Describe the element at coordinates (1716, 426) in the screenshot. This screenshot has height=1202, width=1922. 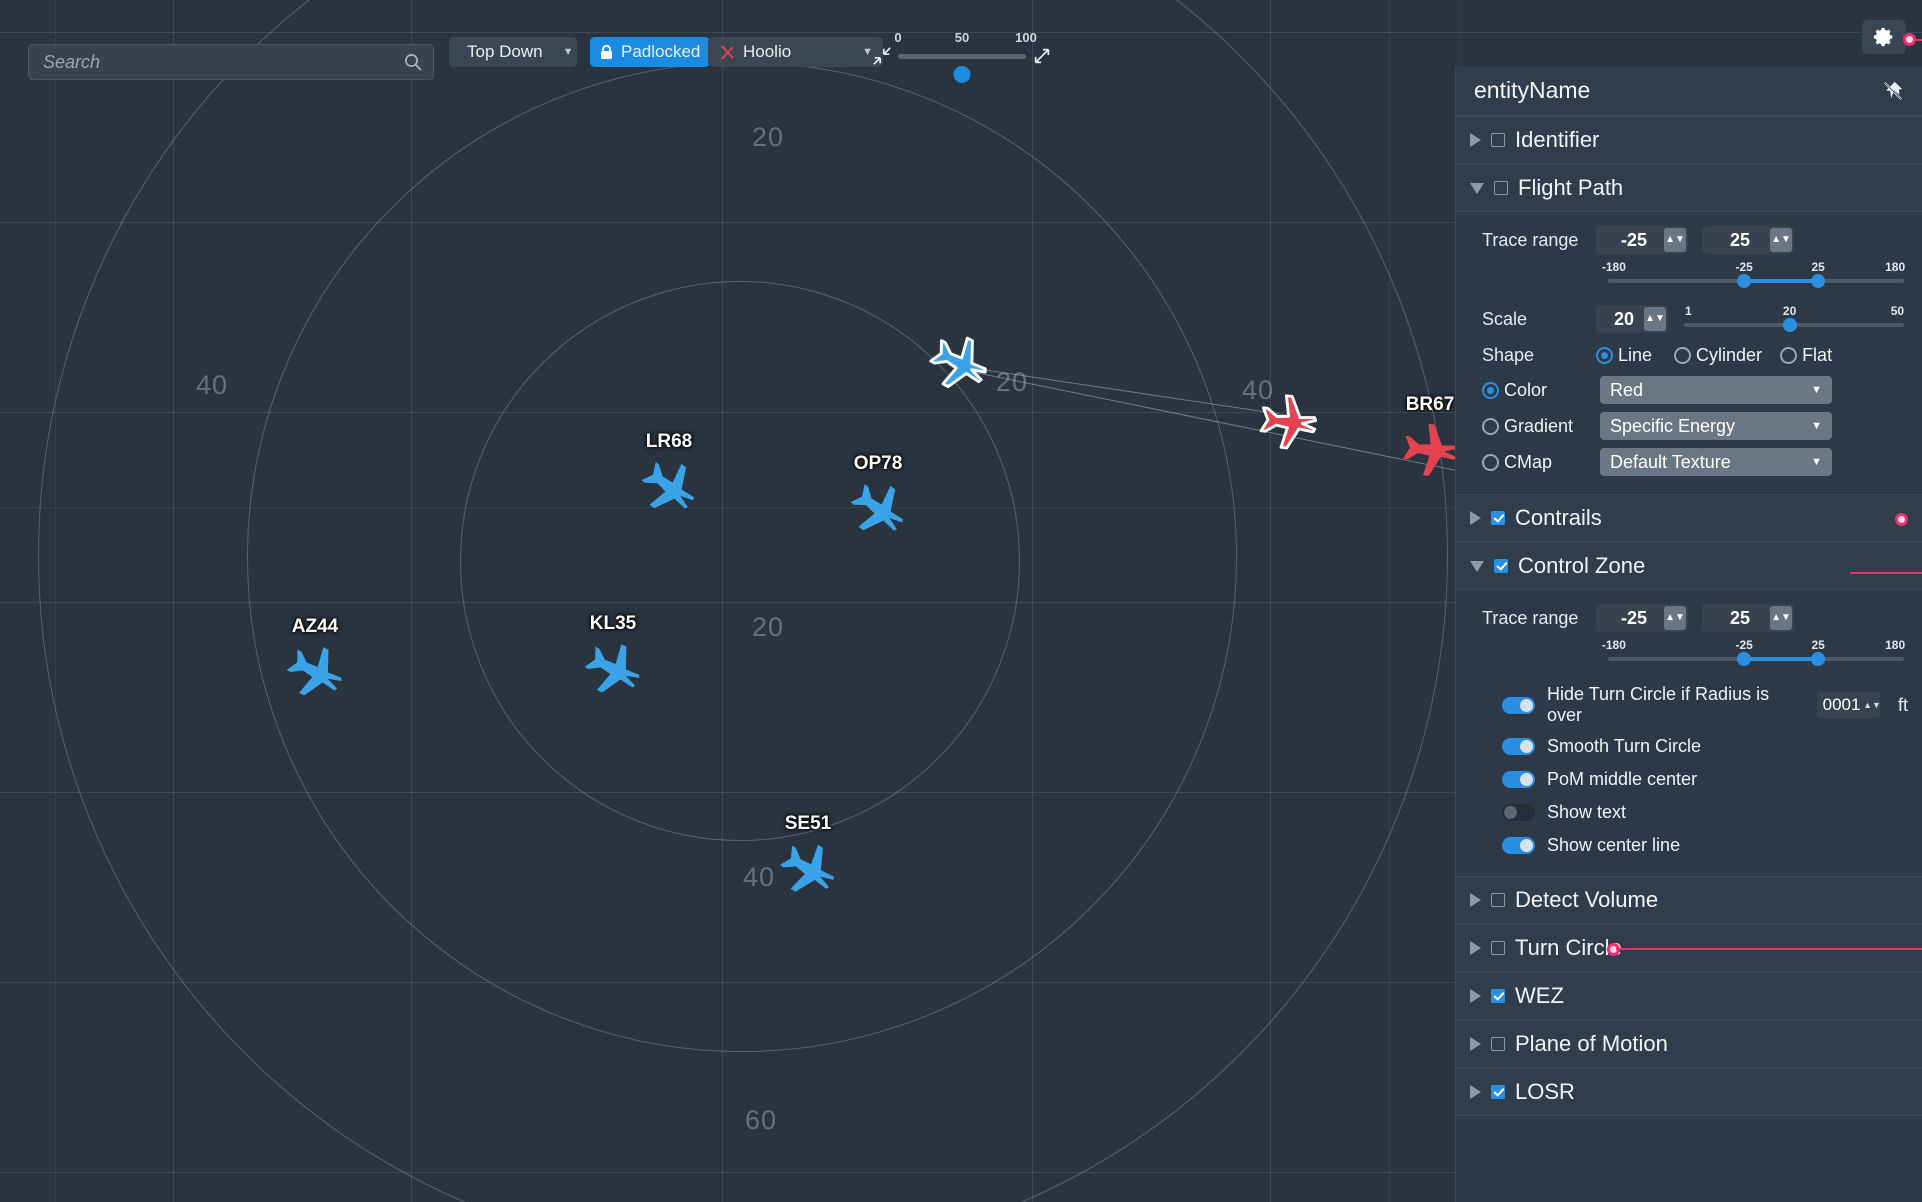
I see `gradient-dropdown: Specific Energy ▼` at that location.